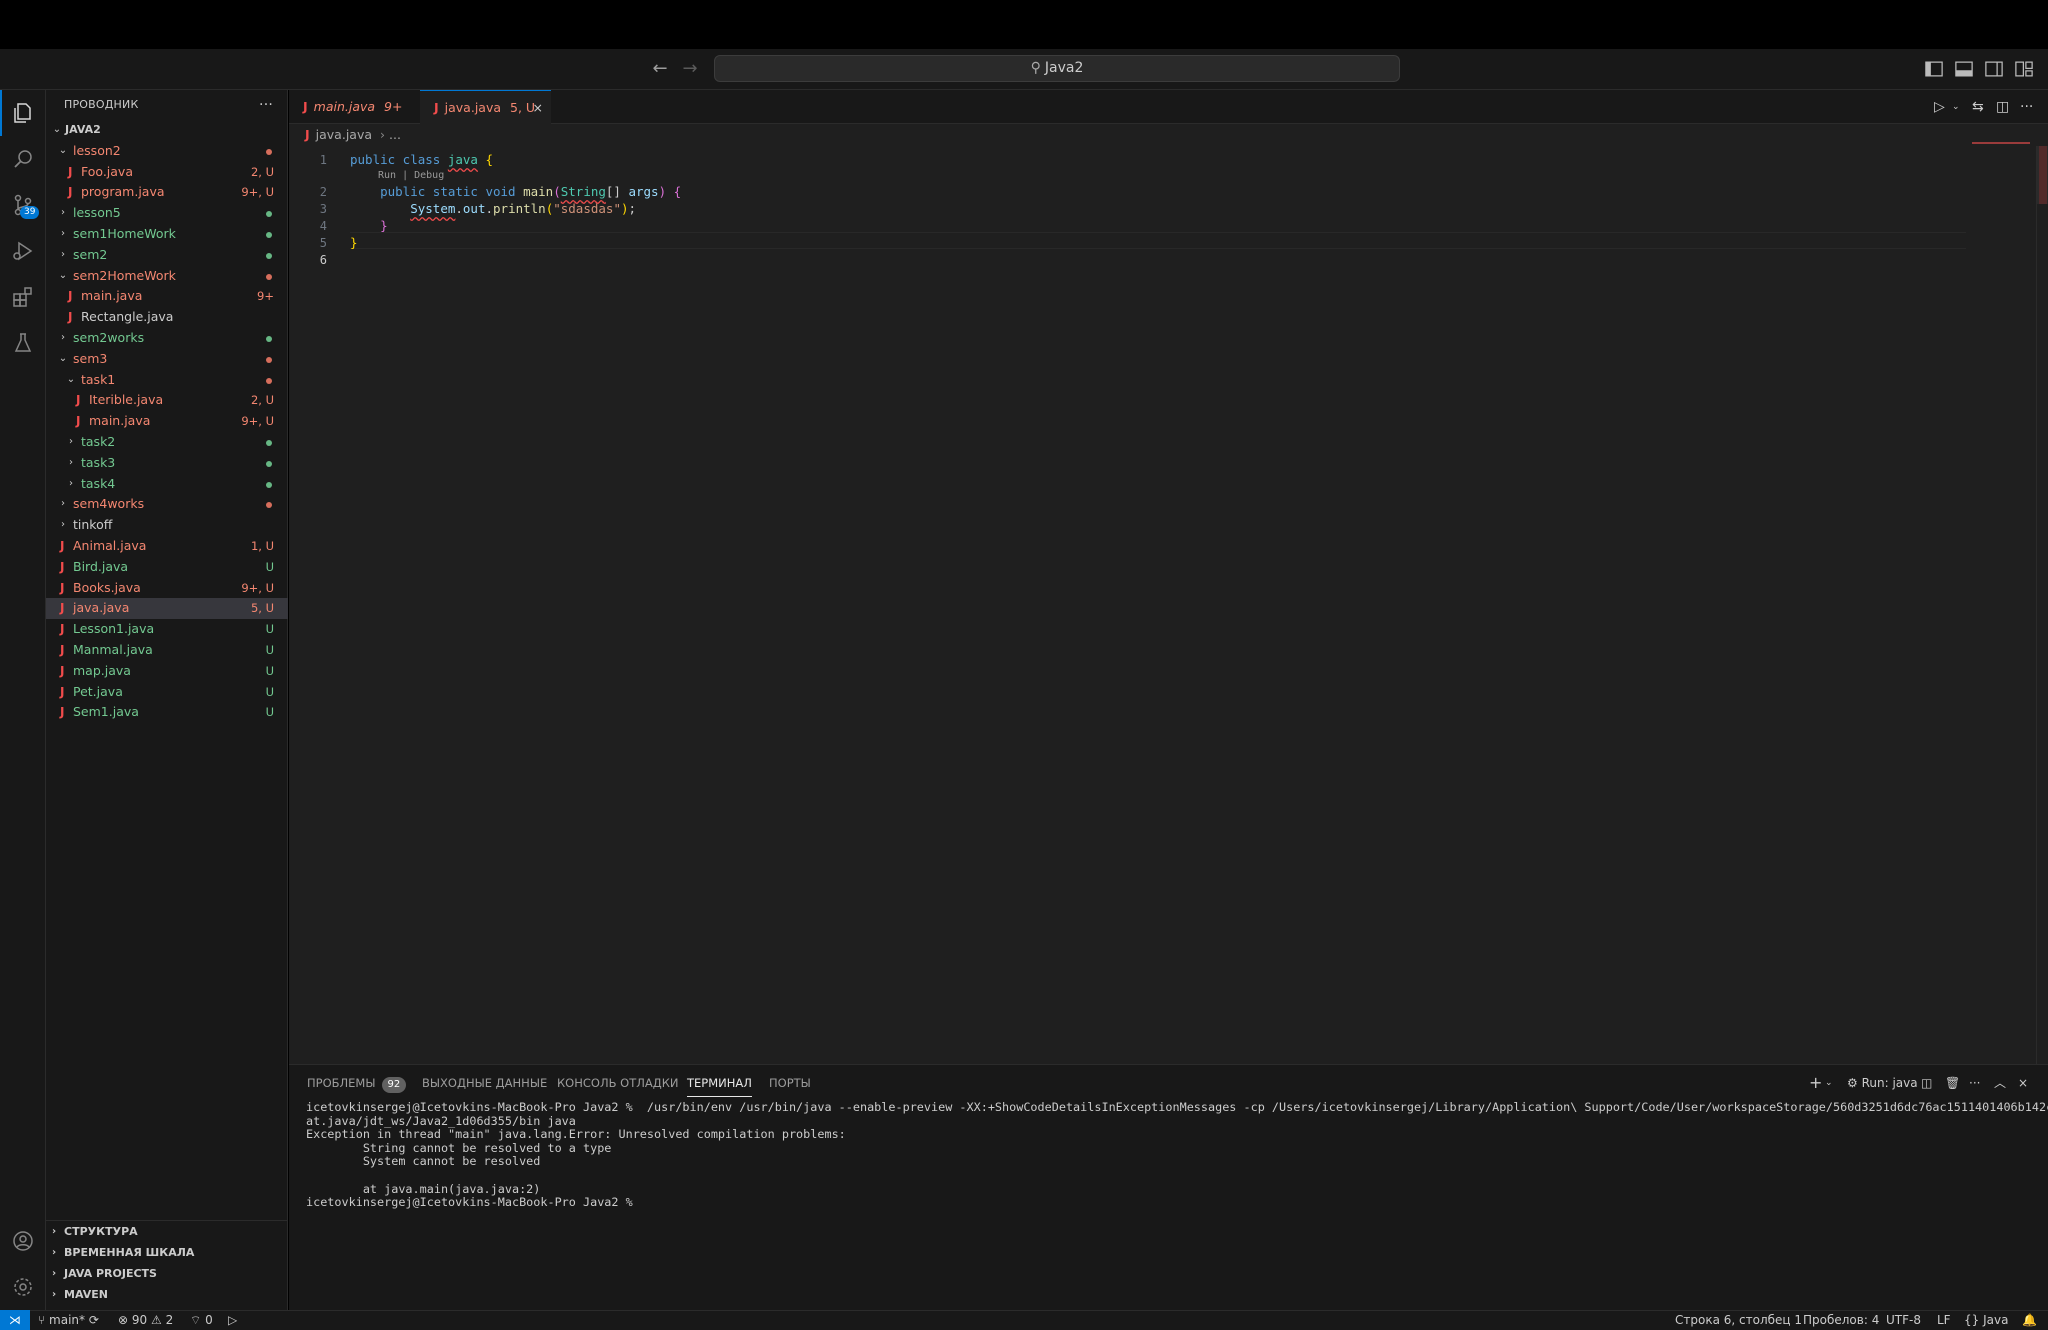 Image resolution: width=2048 pixels, height=1330 pixels. What do you see at coordinates (2023, 1083) in the screenshot?
I see `close-panel-icon: ×` at bounding box center [2023, 1083].